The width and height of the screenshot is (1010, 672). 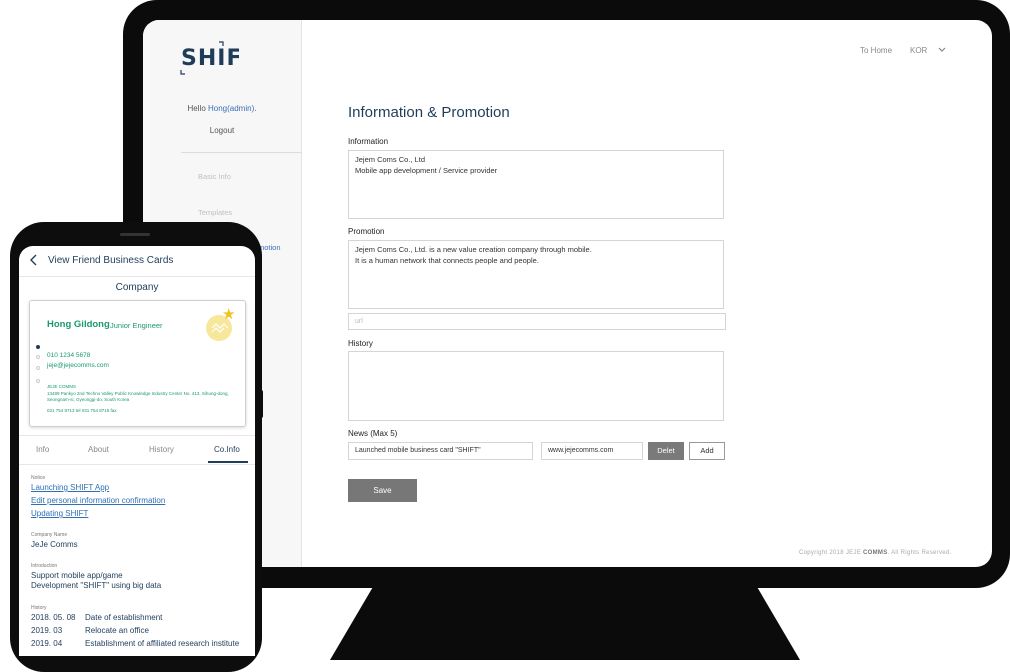 I want to click on card-company: JEJE COMMS, so click(x=62, y=386).